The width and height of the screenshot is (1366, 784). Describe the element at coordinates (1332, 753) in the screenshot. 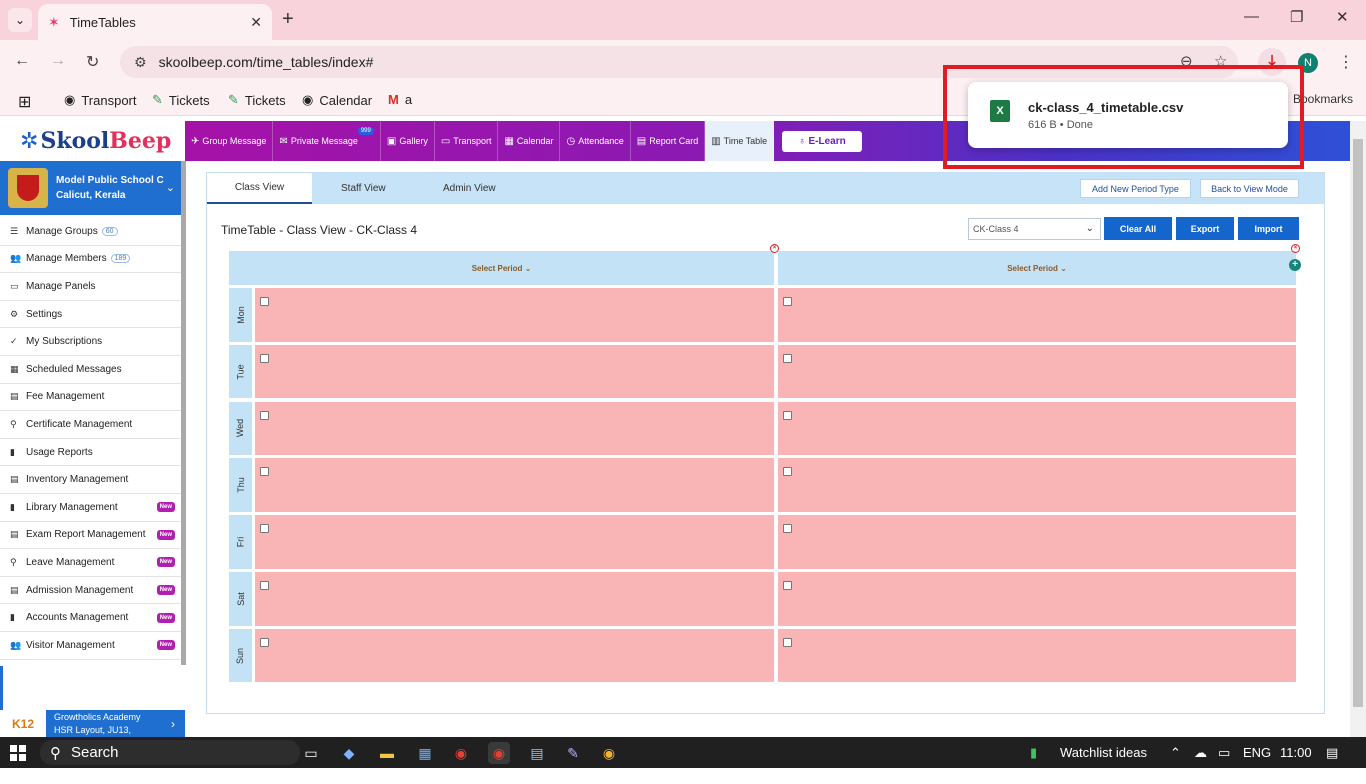

I see `notifications-icon: ▤` at that location.